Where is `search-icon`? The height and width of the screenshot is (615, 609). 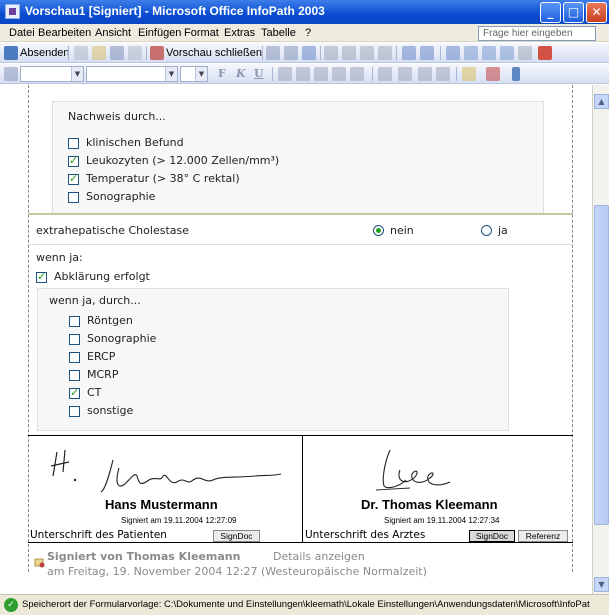 search-icon is located at coordinates (291, 53).